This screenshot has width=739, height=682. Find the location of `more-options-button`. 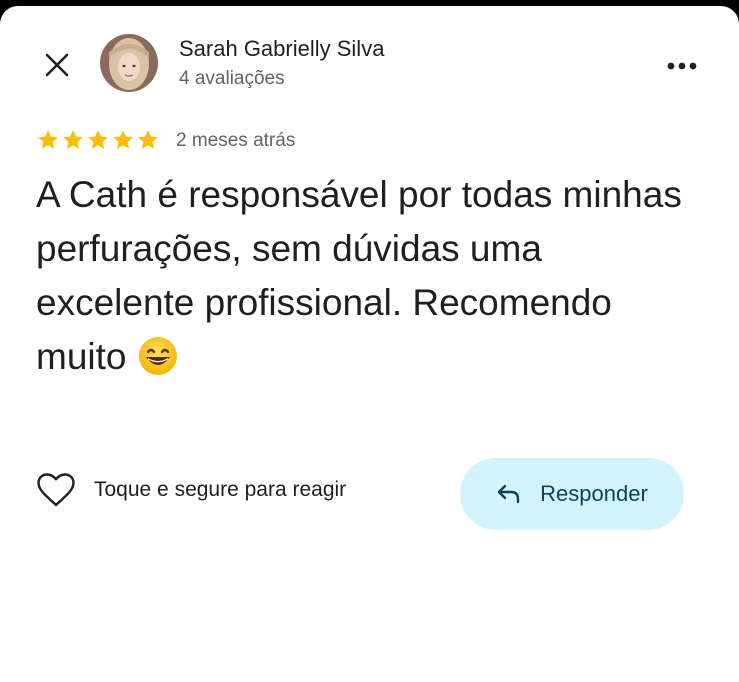

more-options-button is located at coordinates (682, 66).